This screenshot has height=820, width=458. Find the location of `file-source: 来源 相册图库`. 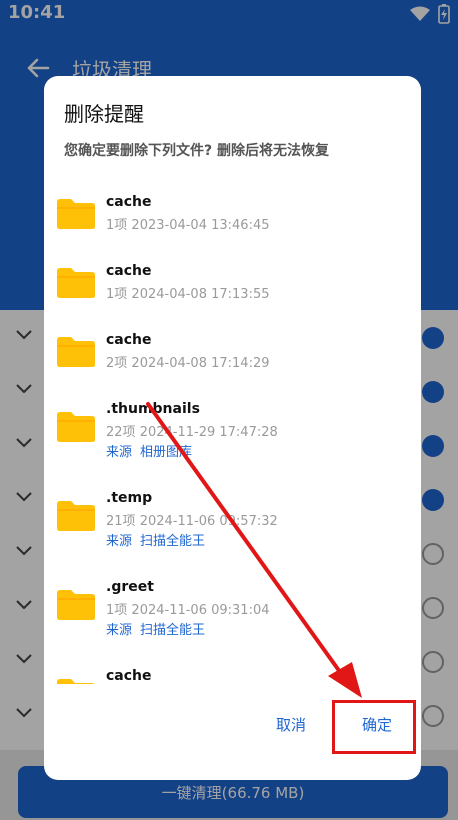

file-source: 来源 相册图库 is located at coordinates (149, 450).